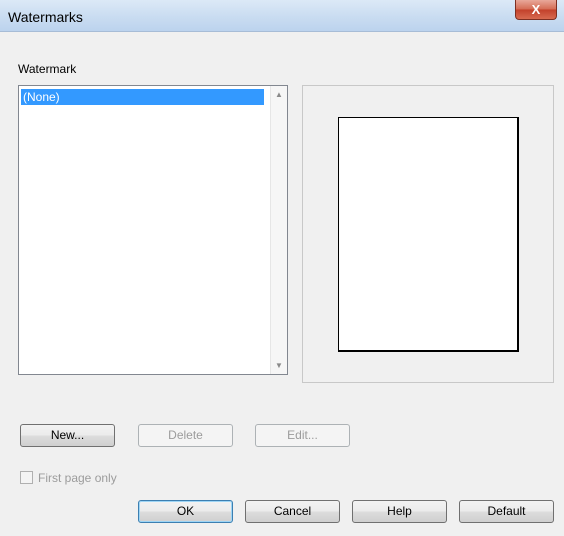  Describe the element at coordinates (282, 16) in the screenshot. I see `title-bar: Watermarks X` at that location.